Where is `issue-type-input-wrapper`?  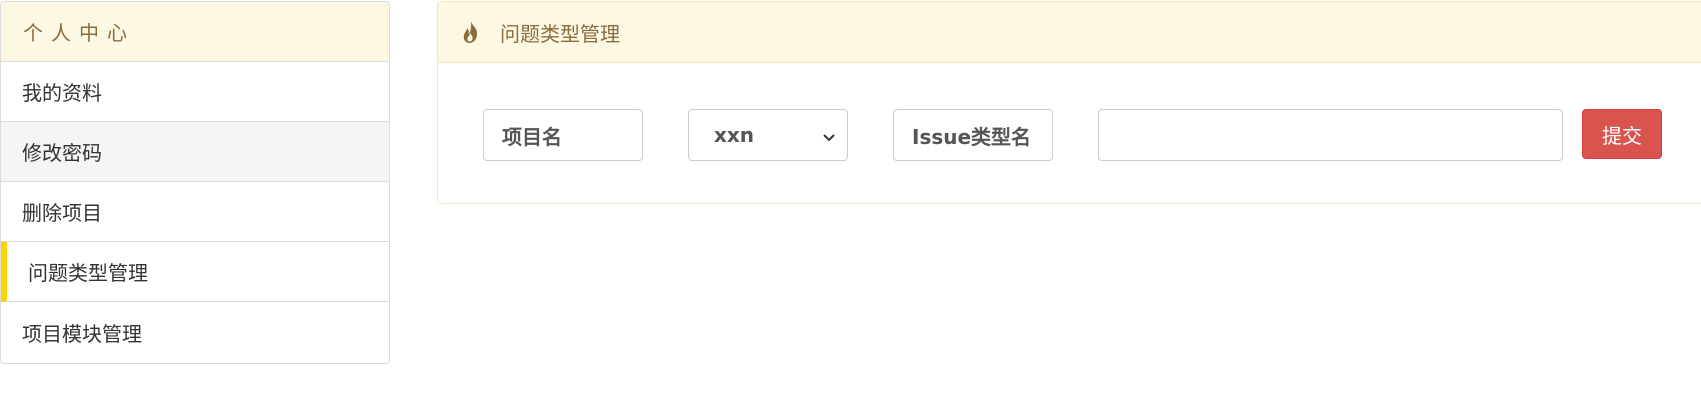 issue-type-input-wrapper is located at coordinates (1330, 135).